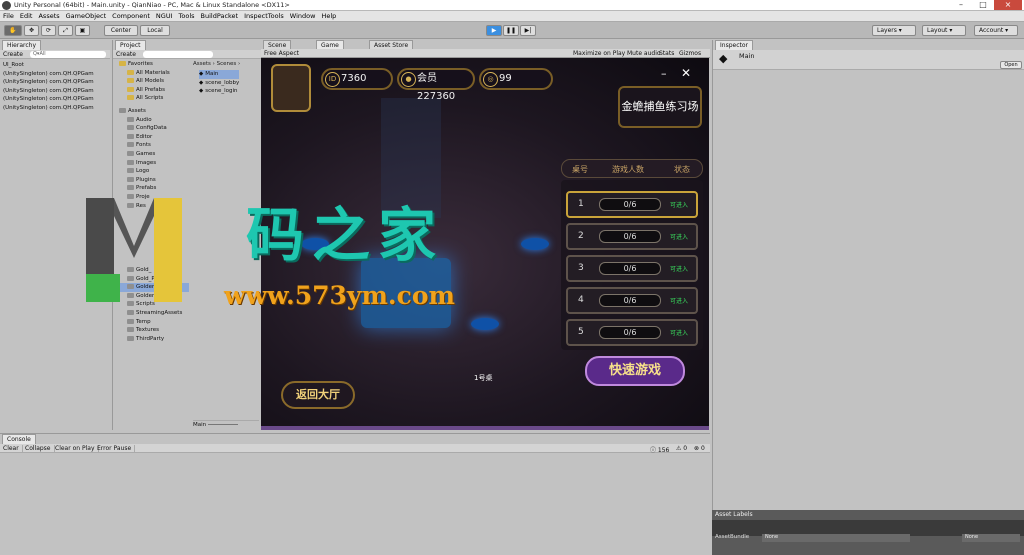  What do you see at coordinates (154, 98) in the screenshot?
I see `favorite-item: All Scripts` at bounding box center [154, 98].